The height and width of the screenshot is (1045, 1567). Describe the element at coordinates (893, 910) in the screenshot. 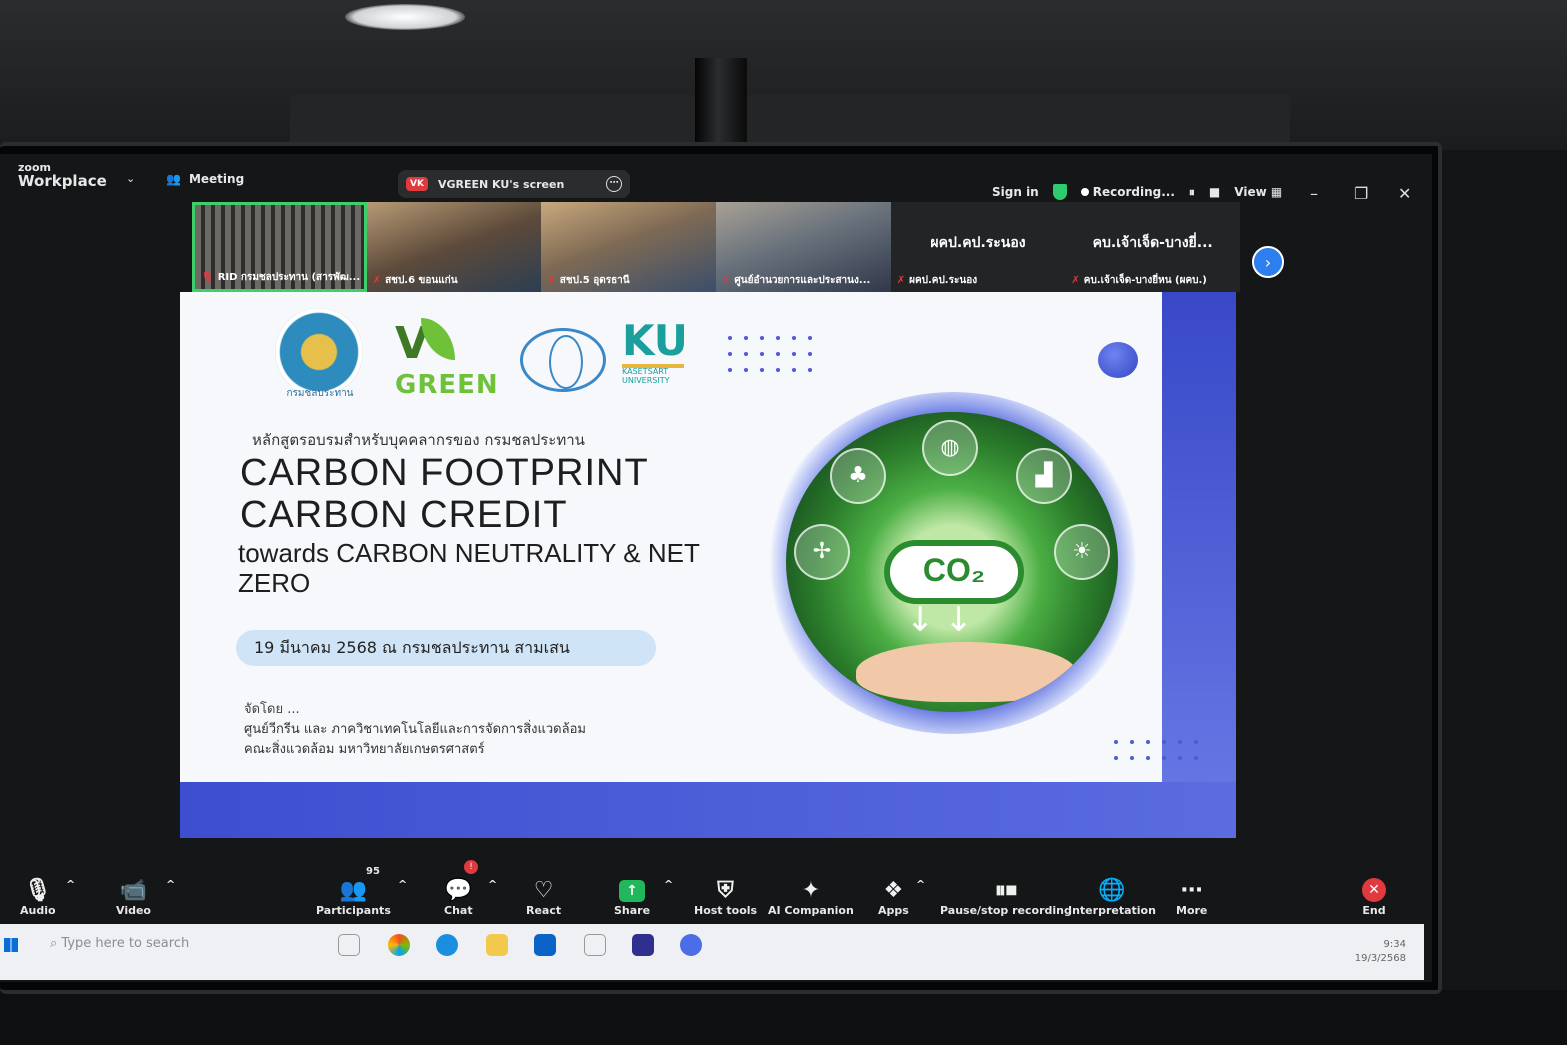

I see `apps-label: Apps` at that location.